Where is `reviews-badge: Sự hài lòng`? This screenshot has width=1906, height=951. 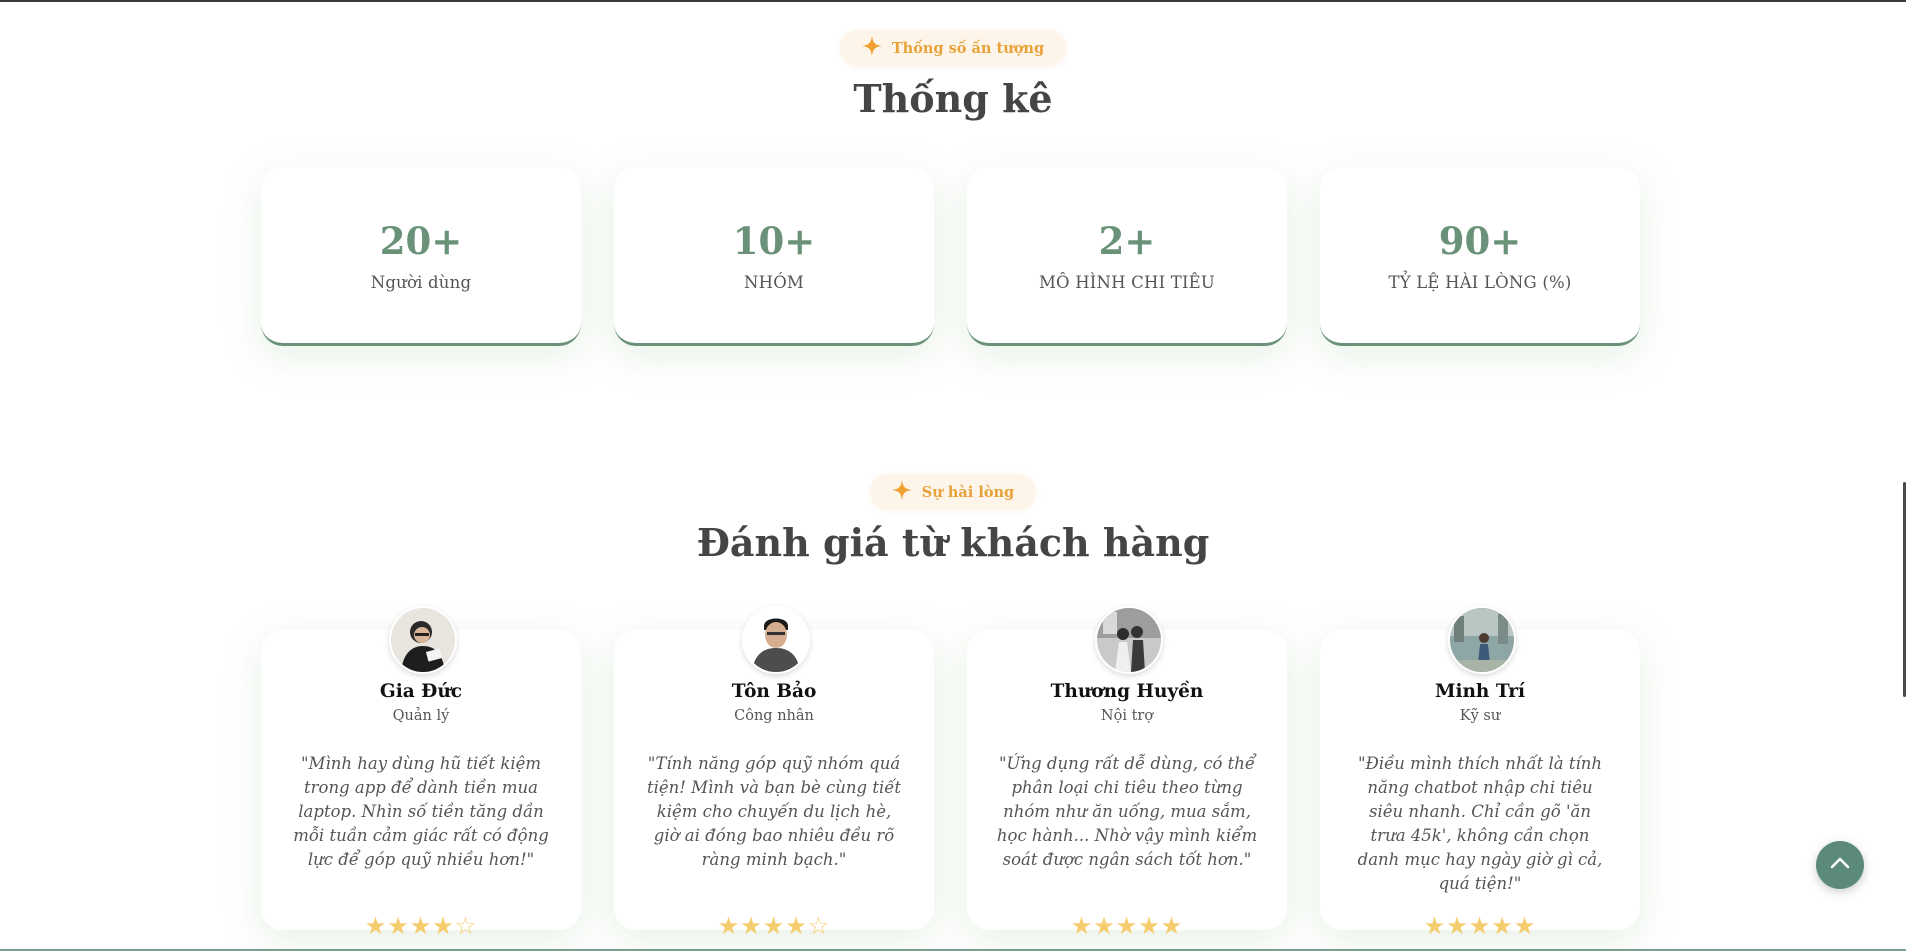 reviews-badge: Sự hài lòng is located at coordinates (953, 492).